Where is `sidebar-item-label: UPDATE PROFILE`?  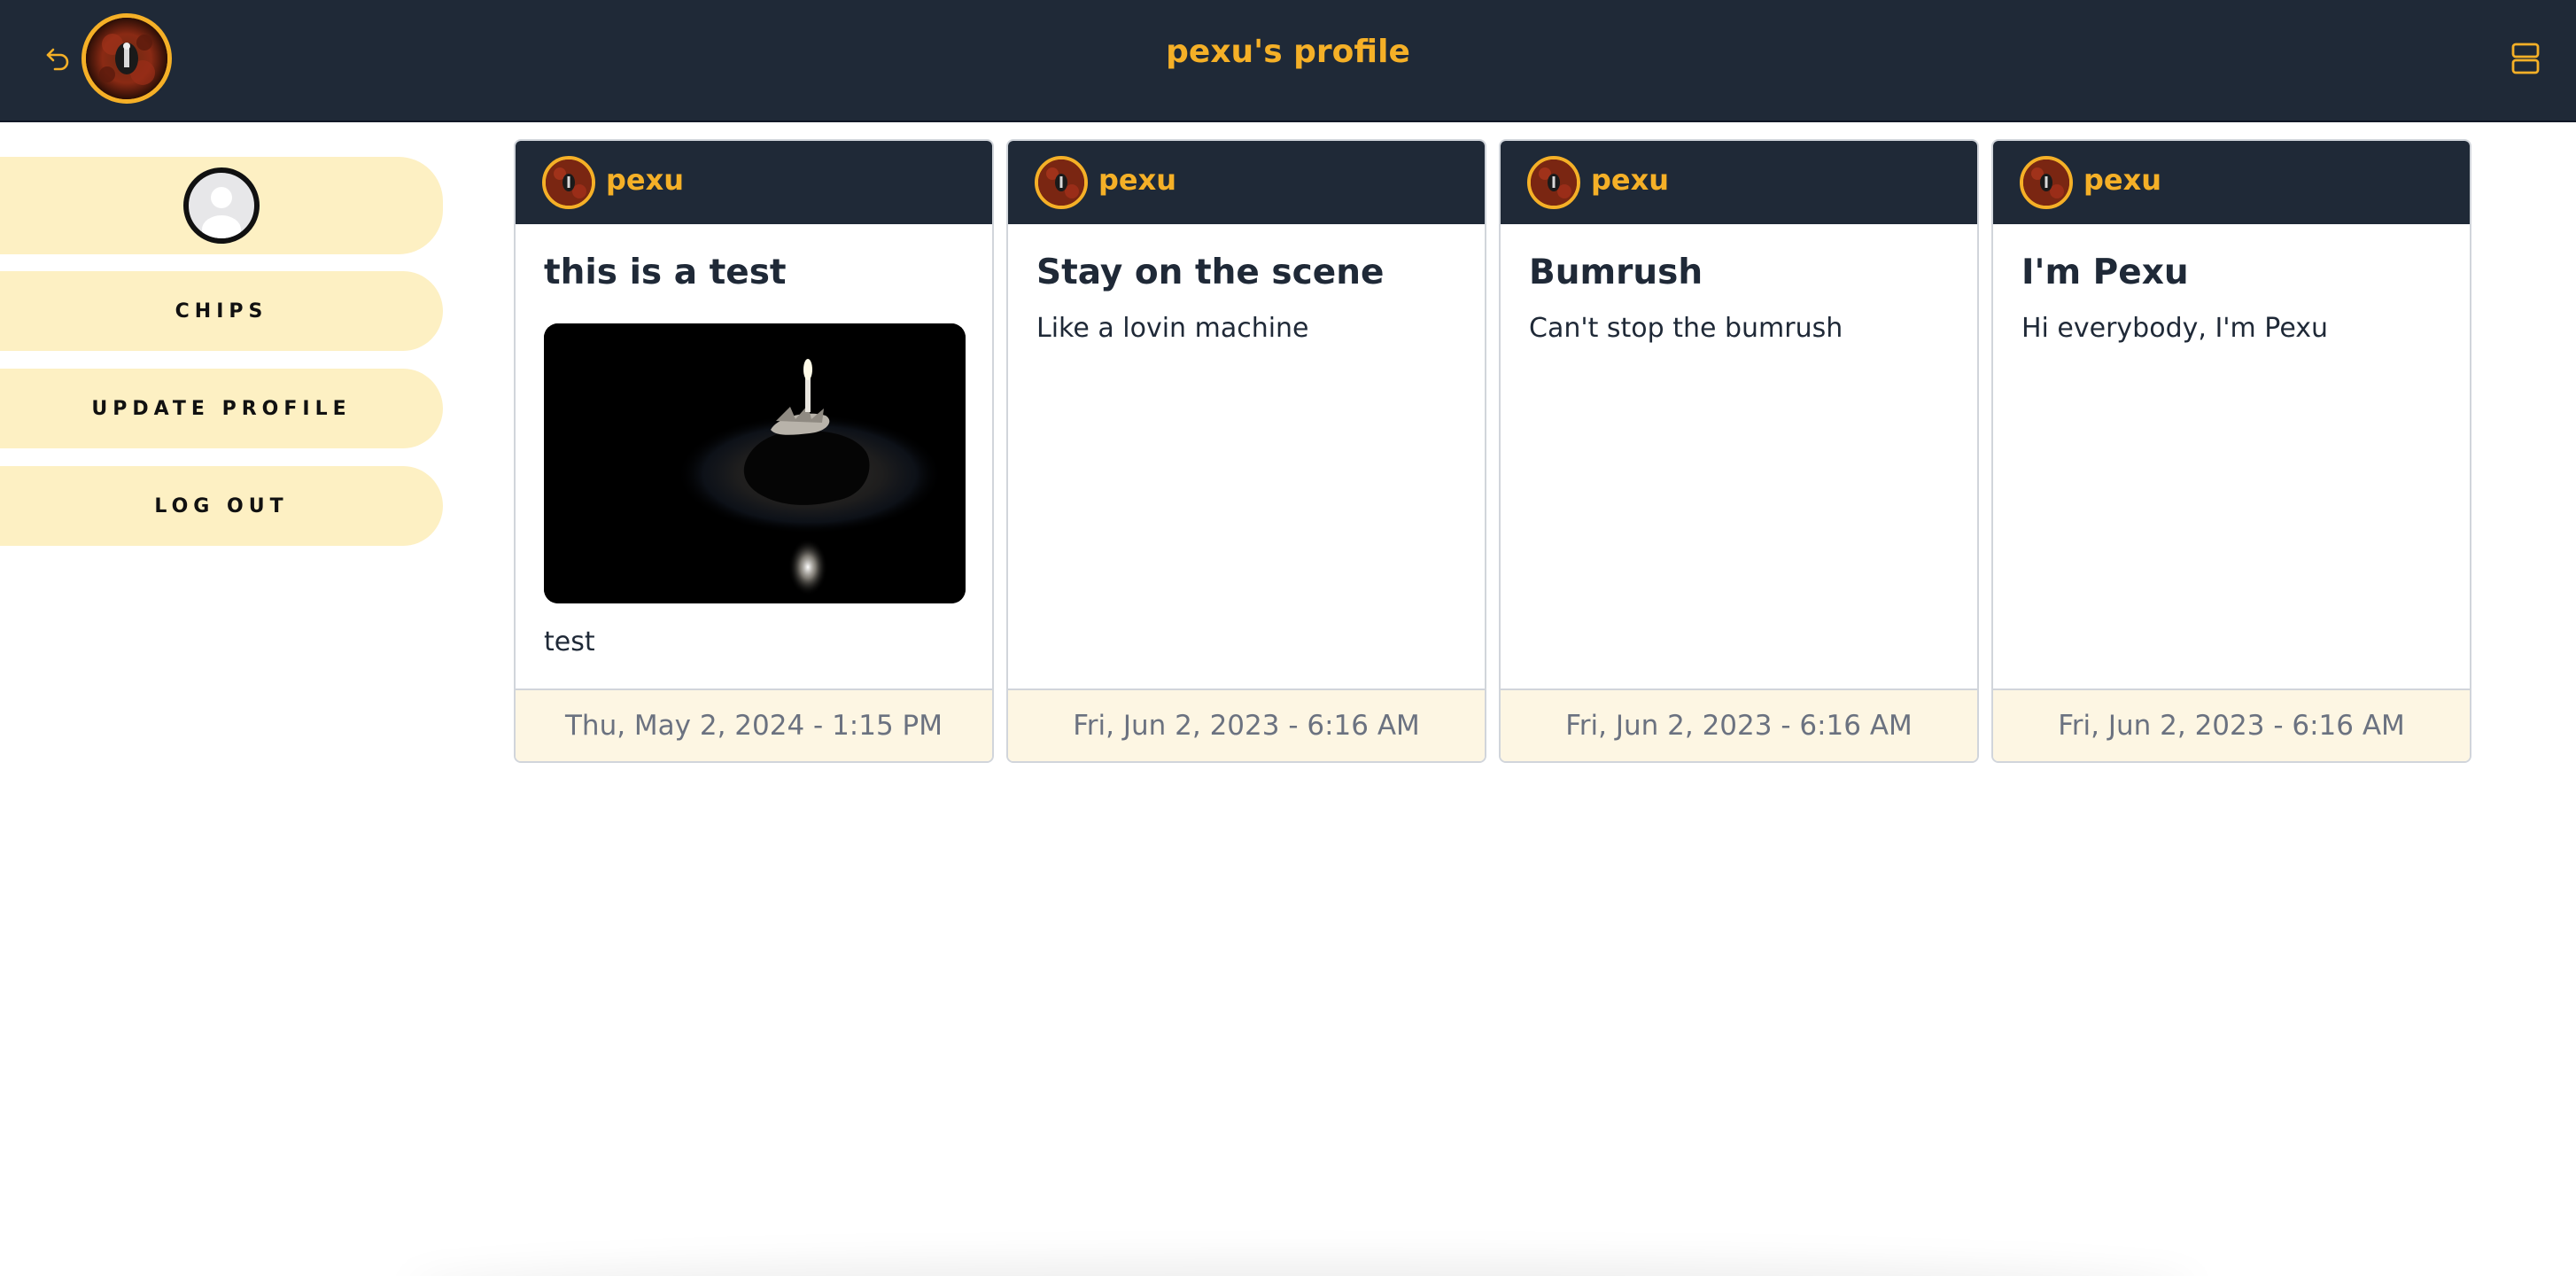 sidebar-item-label: UPDATE PROFILE is located at coordinates (221, 408).